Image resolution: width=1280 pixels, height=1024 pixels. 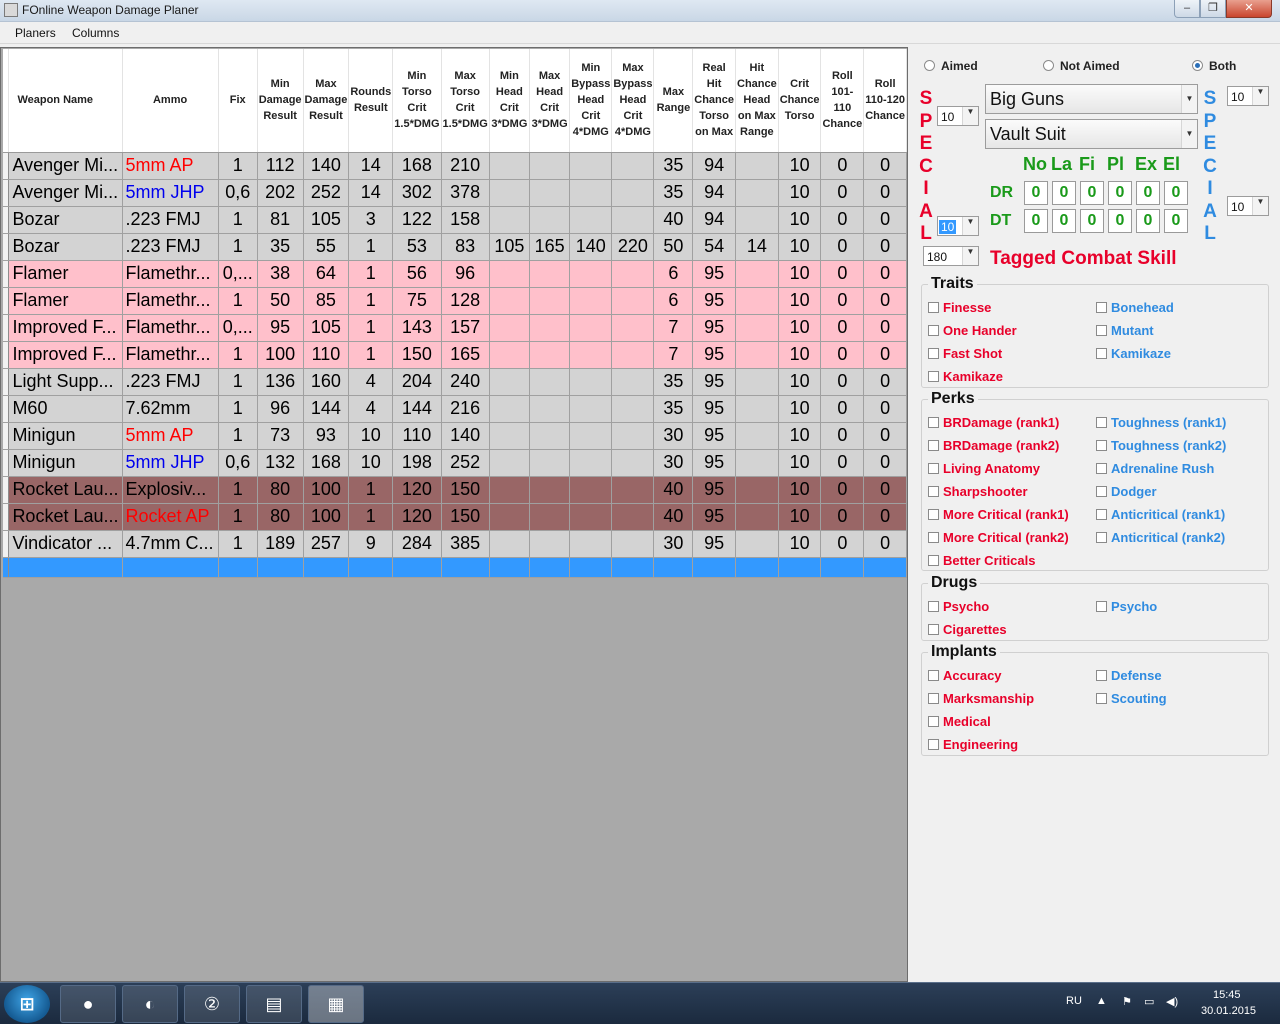 I want to click on cell-mintc: 284, so click(x=417, y=544).